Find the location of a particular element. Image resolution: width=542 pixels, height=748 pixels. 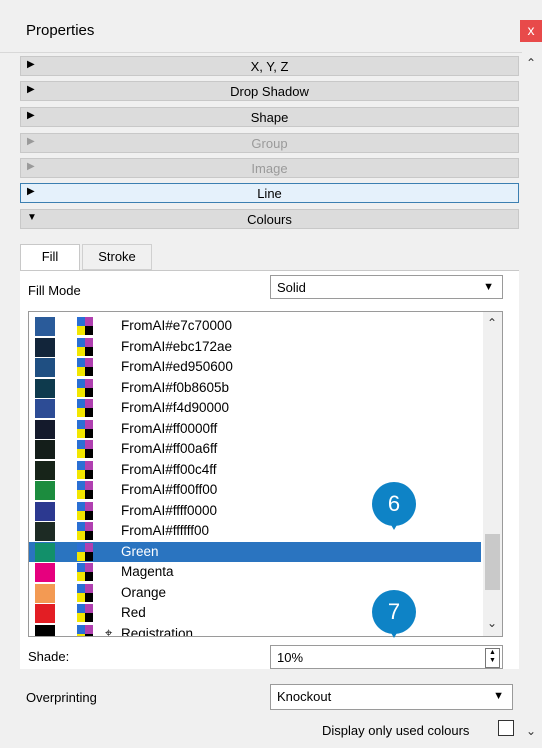

color-row: FromAI#ed950600 is located at coordinates (255, 367).